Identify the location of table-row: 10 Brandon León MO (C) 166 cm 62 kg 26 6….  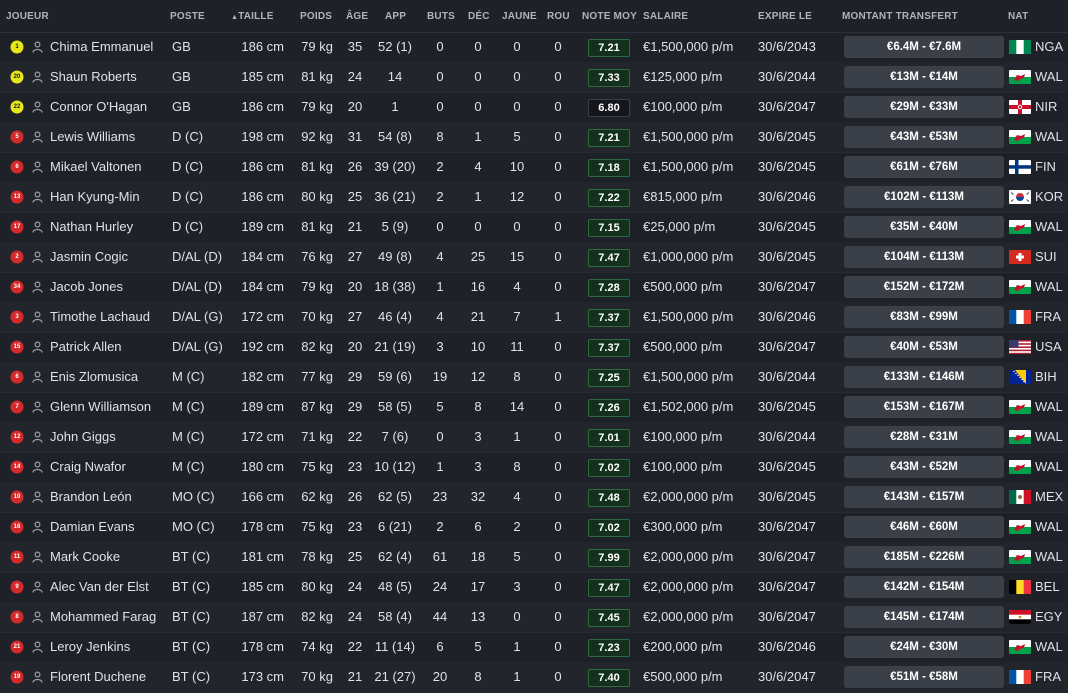
(534, 497).